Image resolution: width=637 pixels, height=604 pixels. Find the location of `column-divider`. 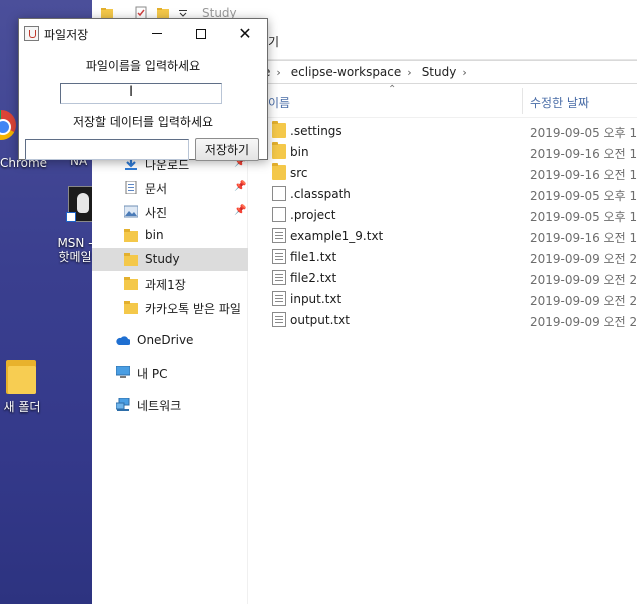

column-divider is located at coordinates (522, 101).